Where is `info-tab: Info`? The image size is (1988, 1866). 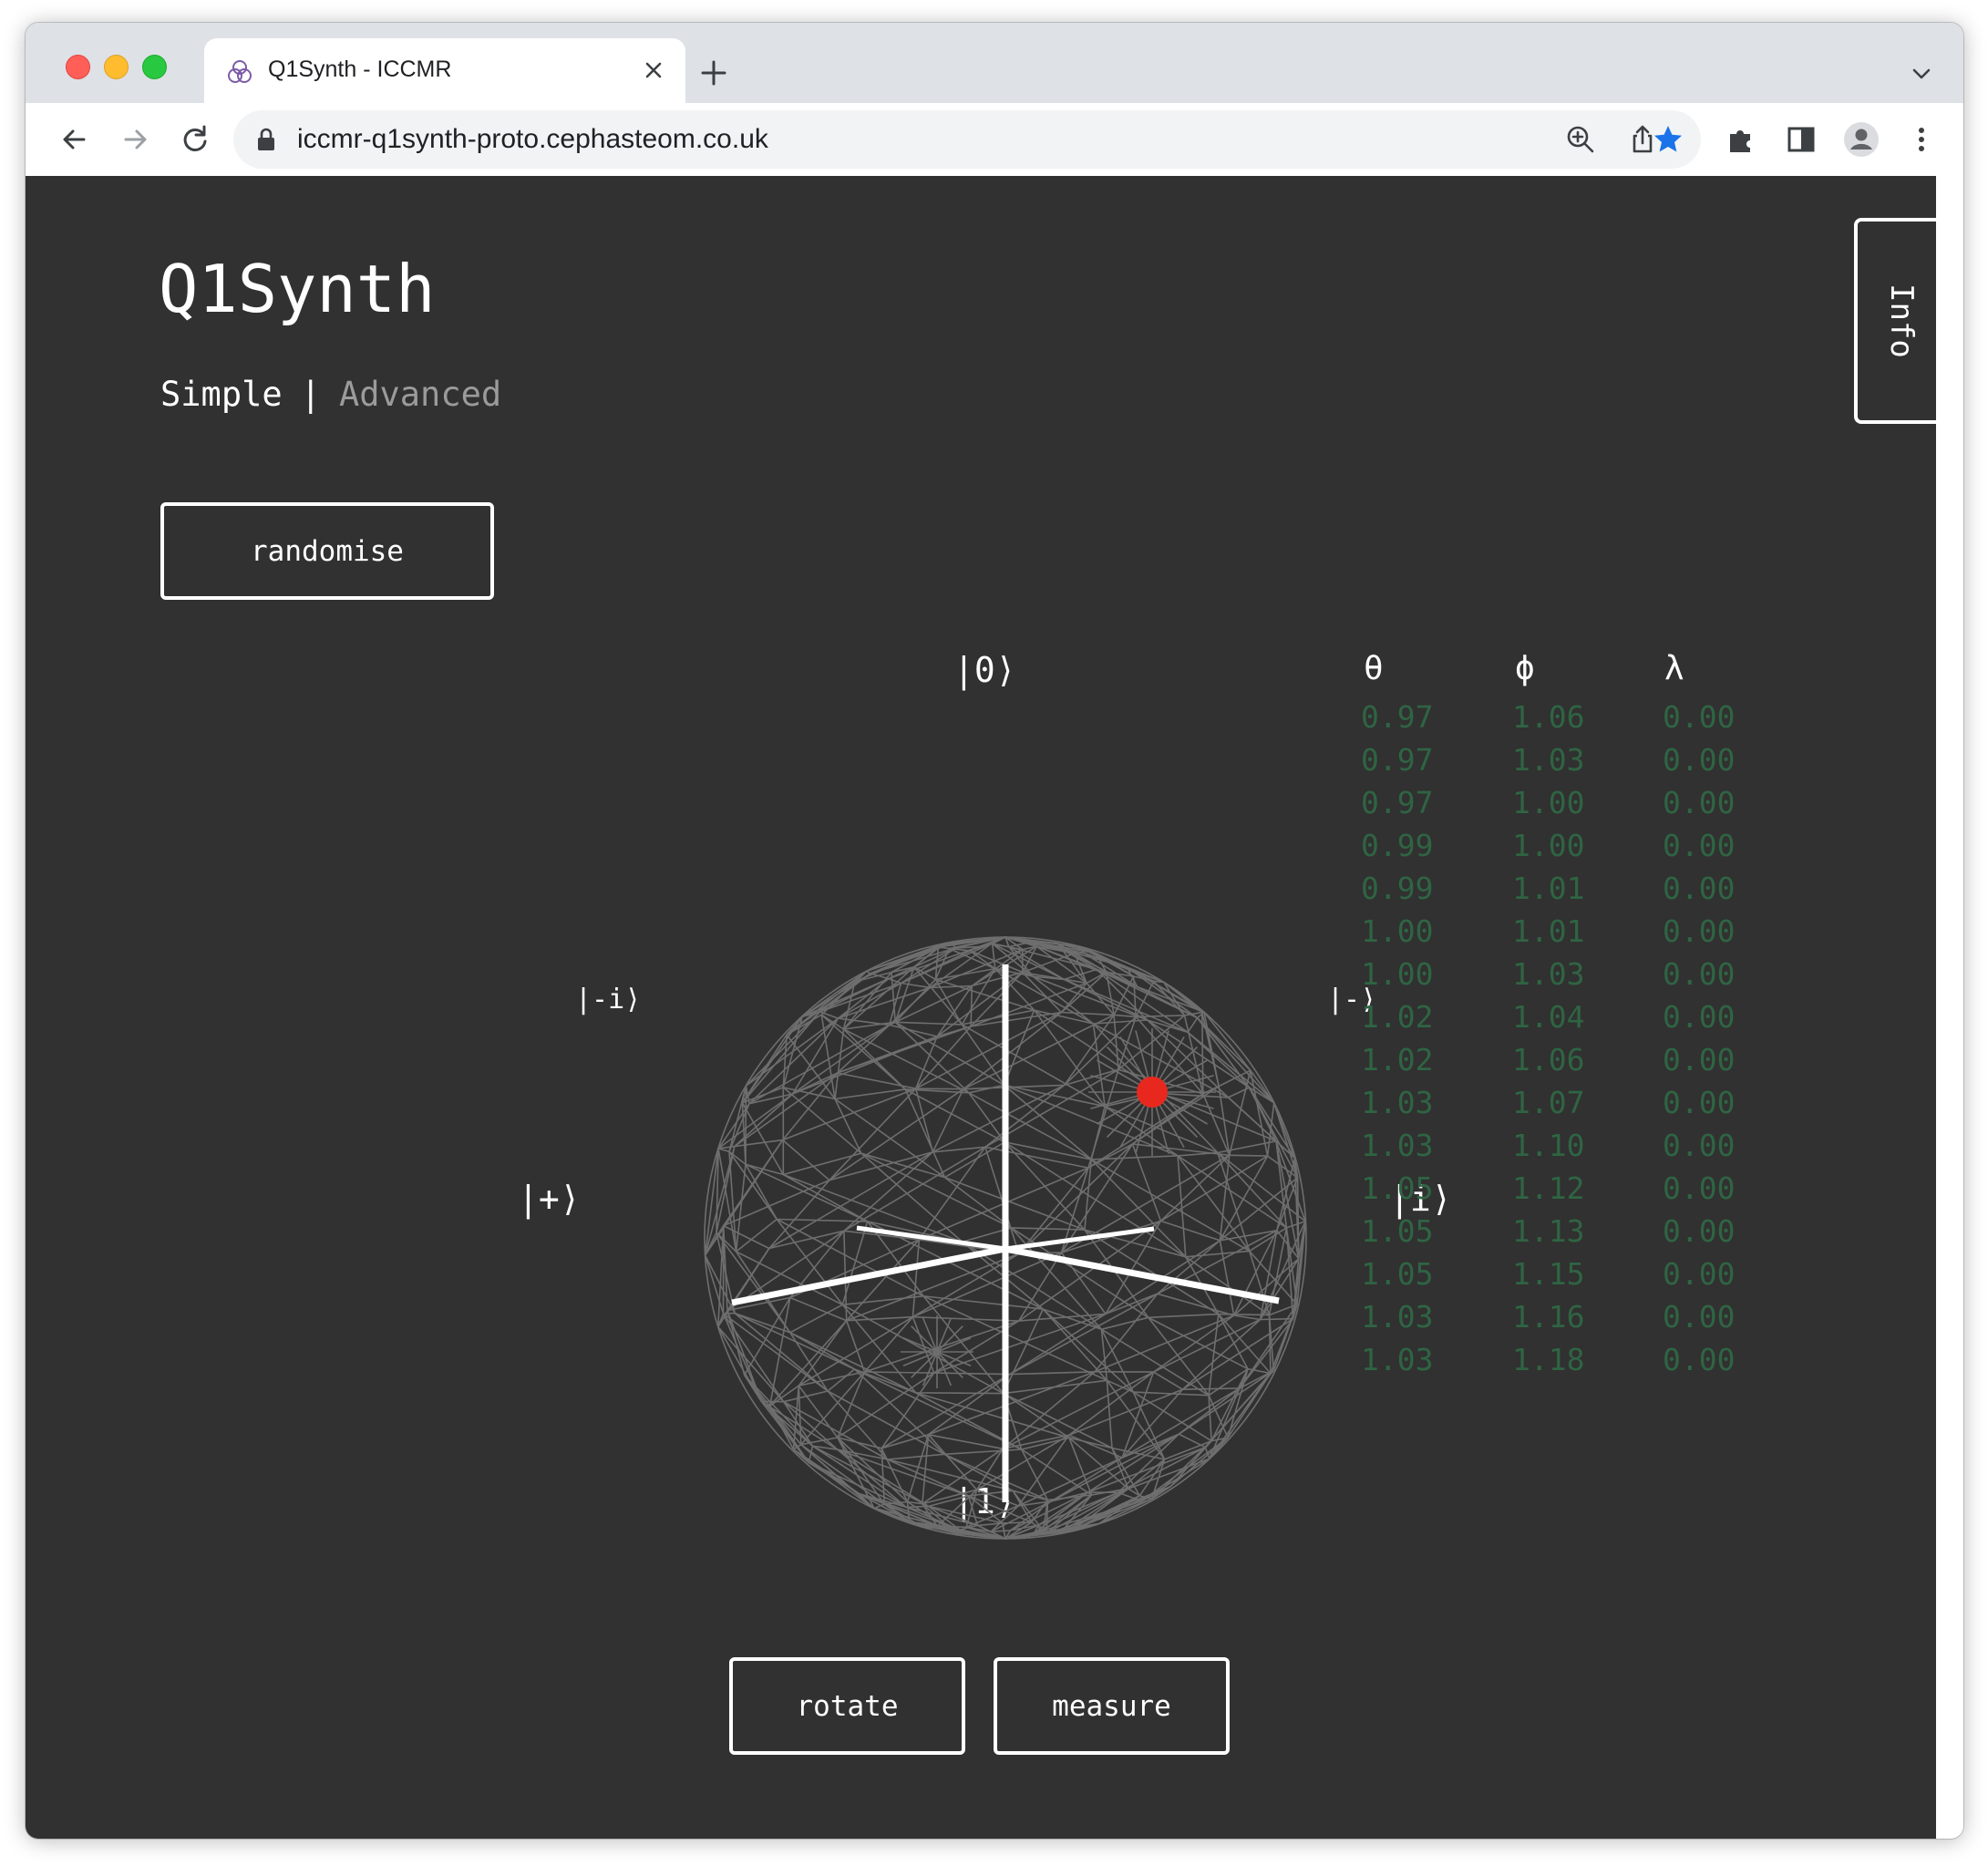 info-tab: Info is located at coordinates (1895, 321).